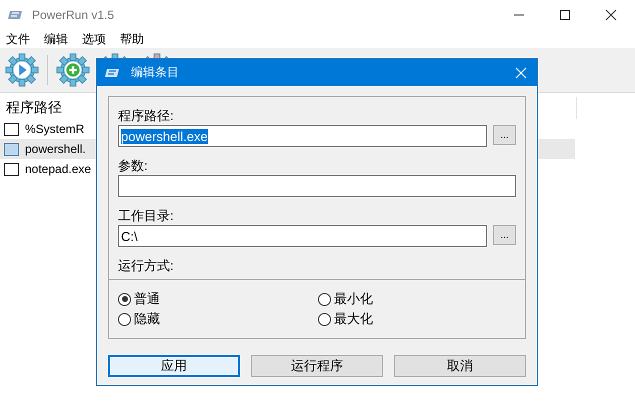  I want to click on field-value: C:\, so click(129, 236).